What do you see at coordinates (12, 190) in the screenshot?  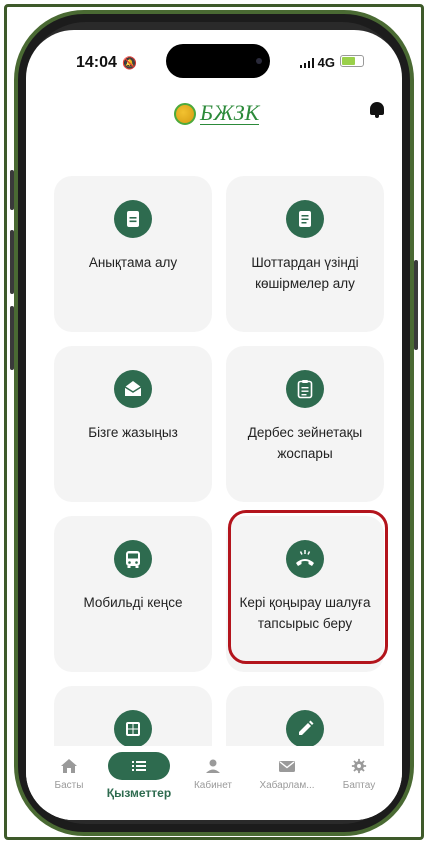 I see `phone-side-button-left` at bounding box center [12, 190].